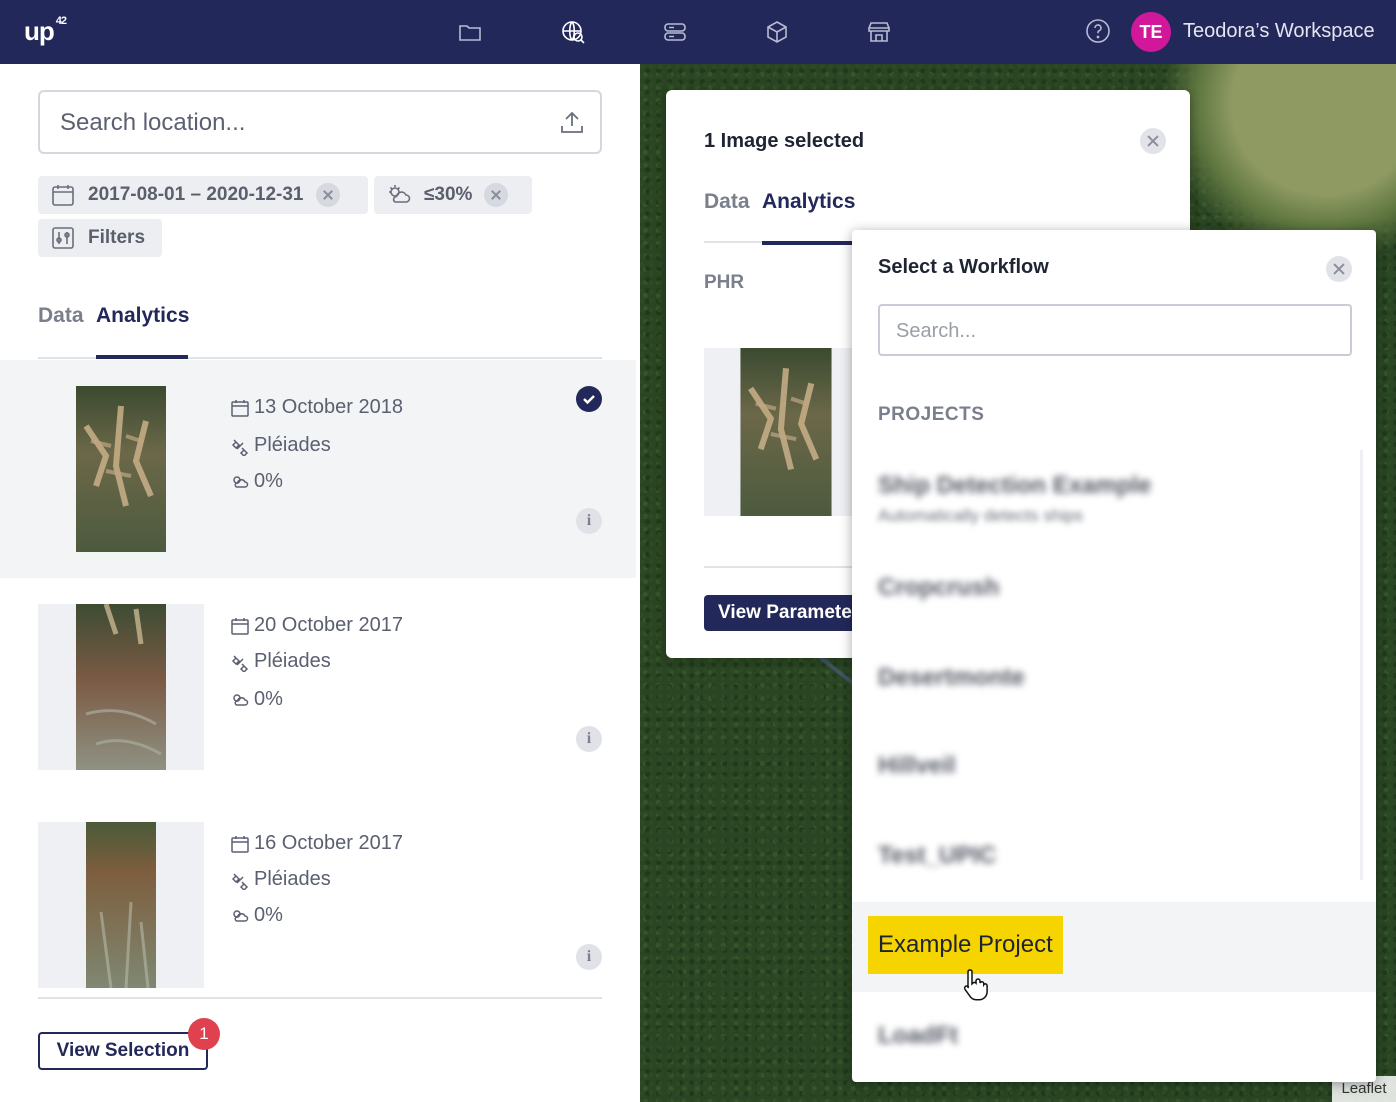 This screenshot has height=1102, width=1396. Describe the element at coordinates (328, 625) in the screenshot. I see `result-date-text: 20 October 2017` at that location.